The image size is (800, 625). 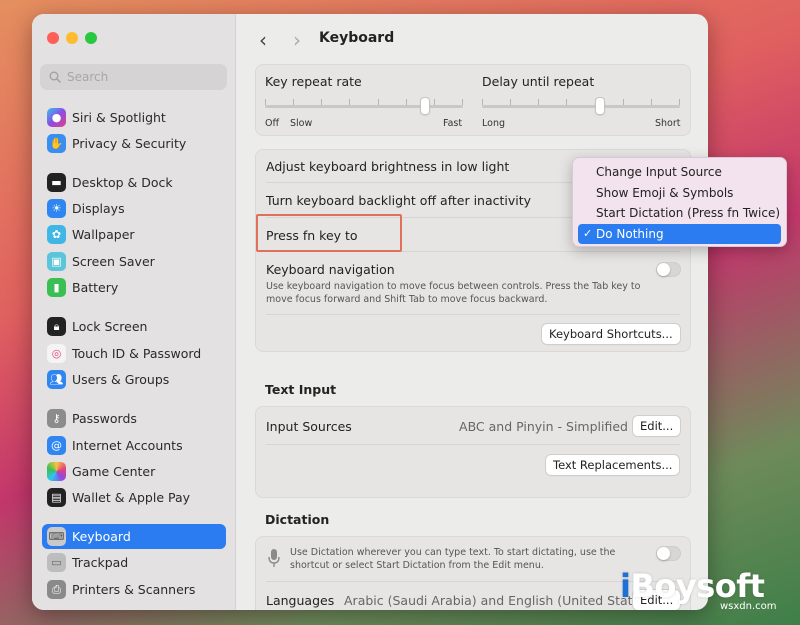 I want to click on search-field, so click(x=133, y=77).